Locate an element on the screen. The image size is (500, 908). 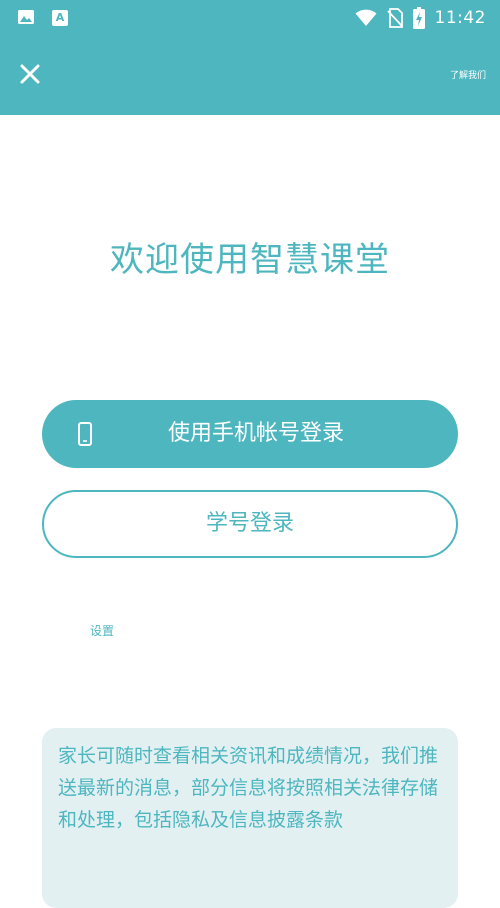
image-icon is located at coordinates (26, 17).